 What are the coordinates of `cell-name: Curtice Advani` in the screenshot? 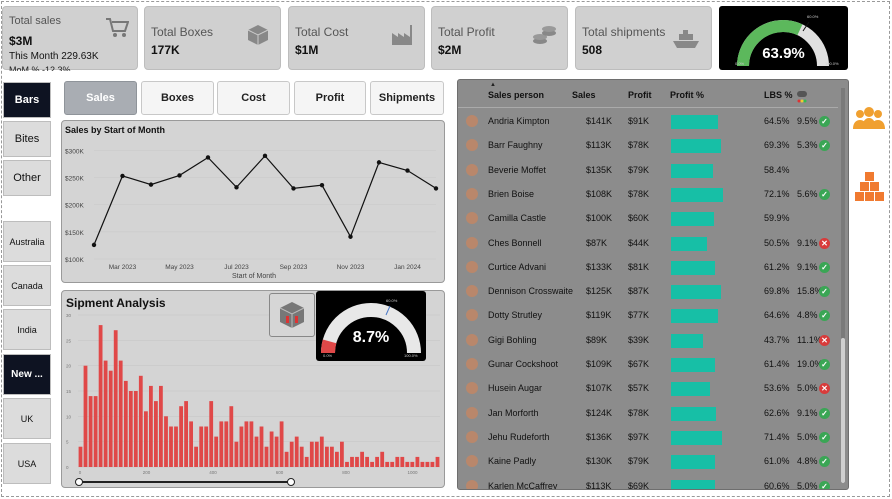 It's located at (517, 266).